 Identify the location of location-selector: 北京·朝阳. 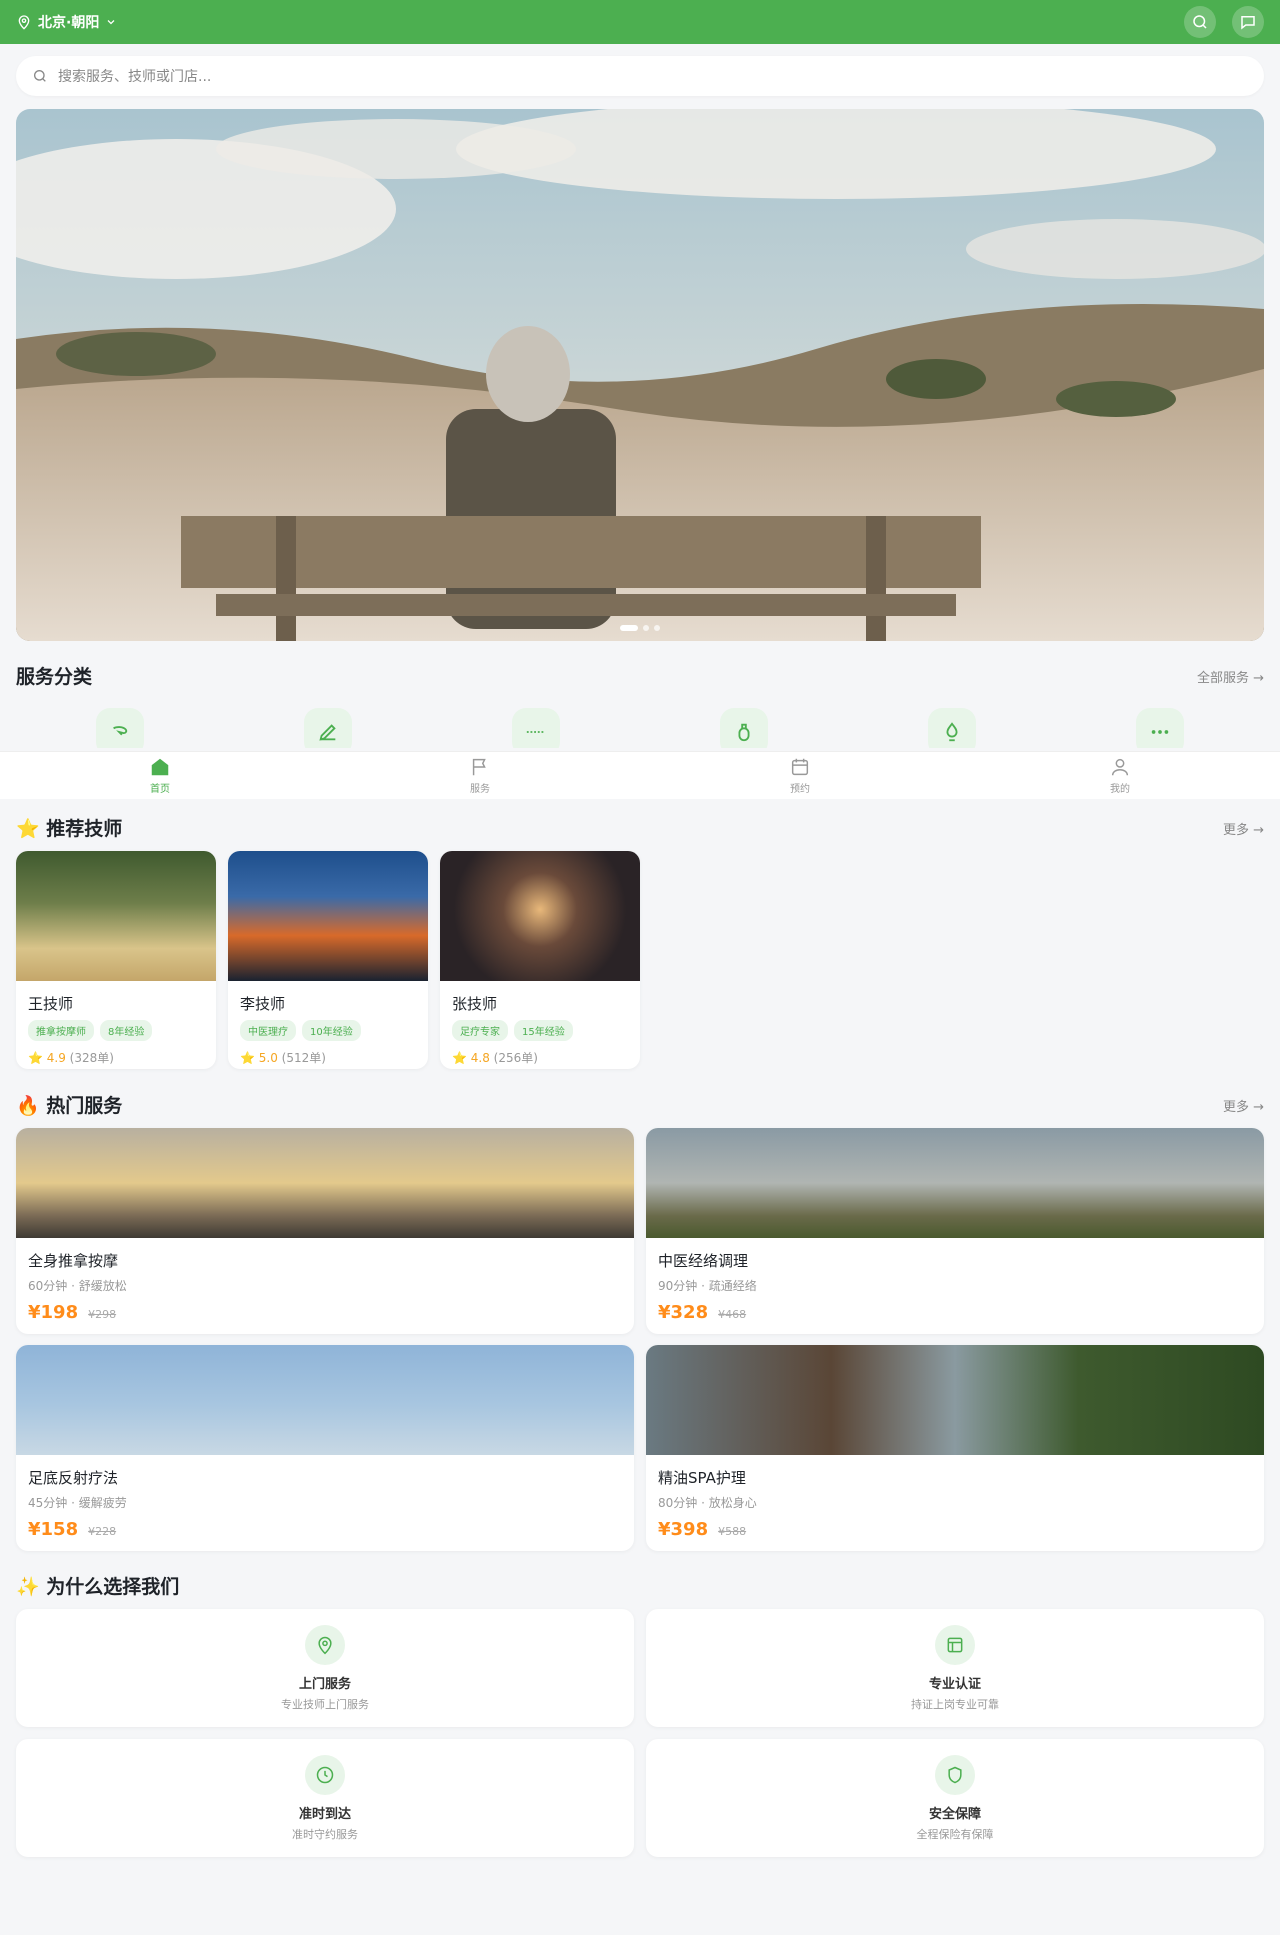
(66, 22).